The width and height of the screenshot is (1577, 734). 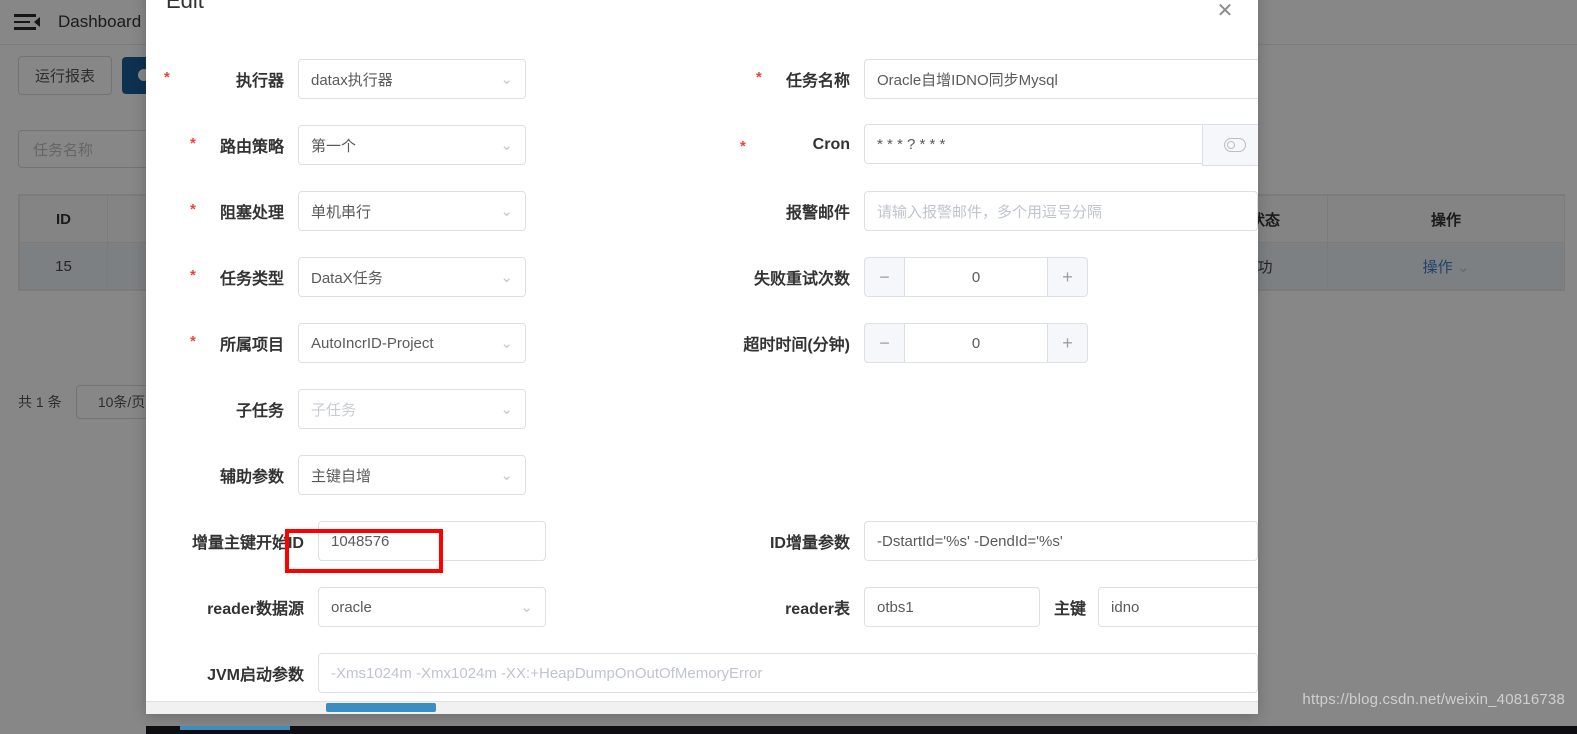 I want to click on field-cron: Cron * * * ? * * *, so click(x=985, y=145).